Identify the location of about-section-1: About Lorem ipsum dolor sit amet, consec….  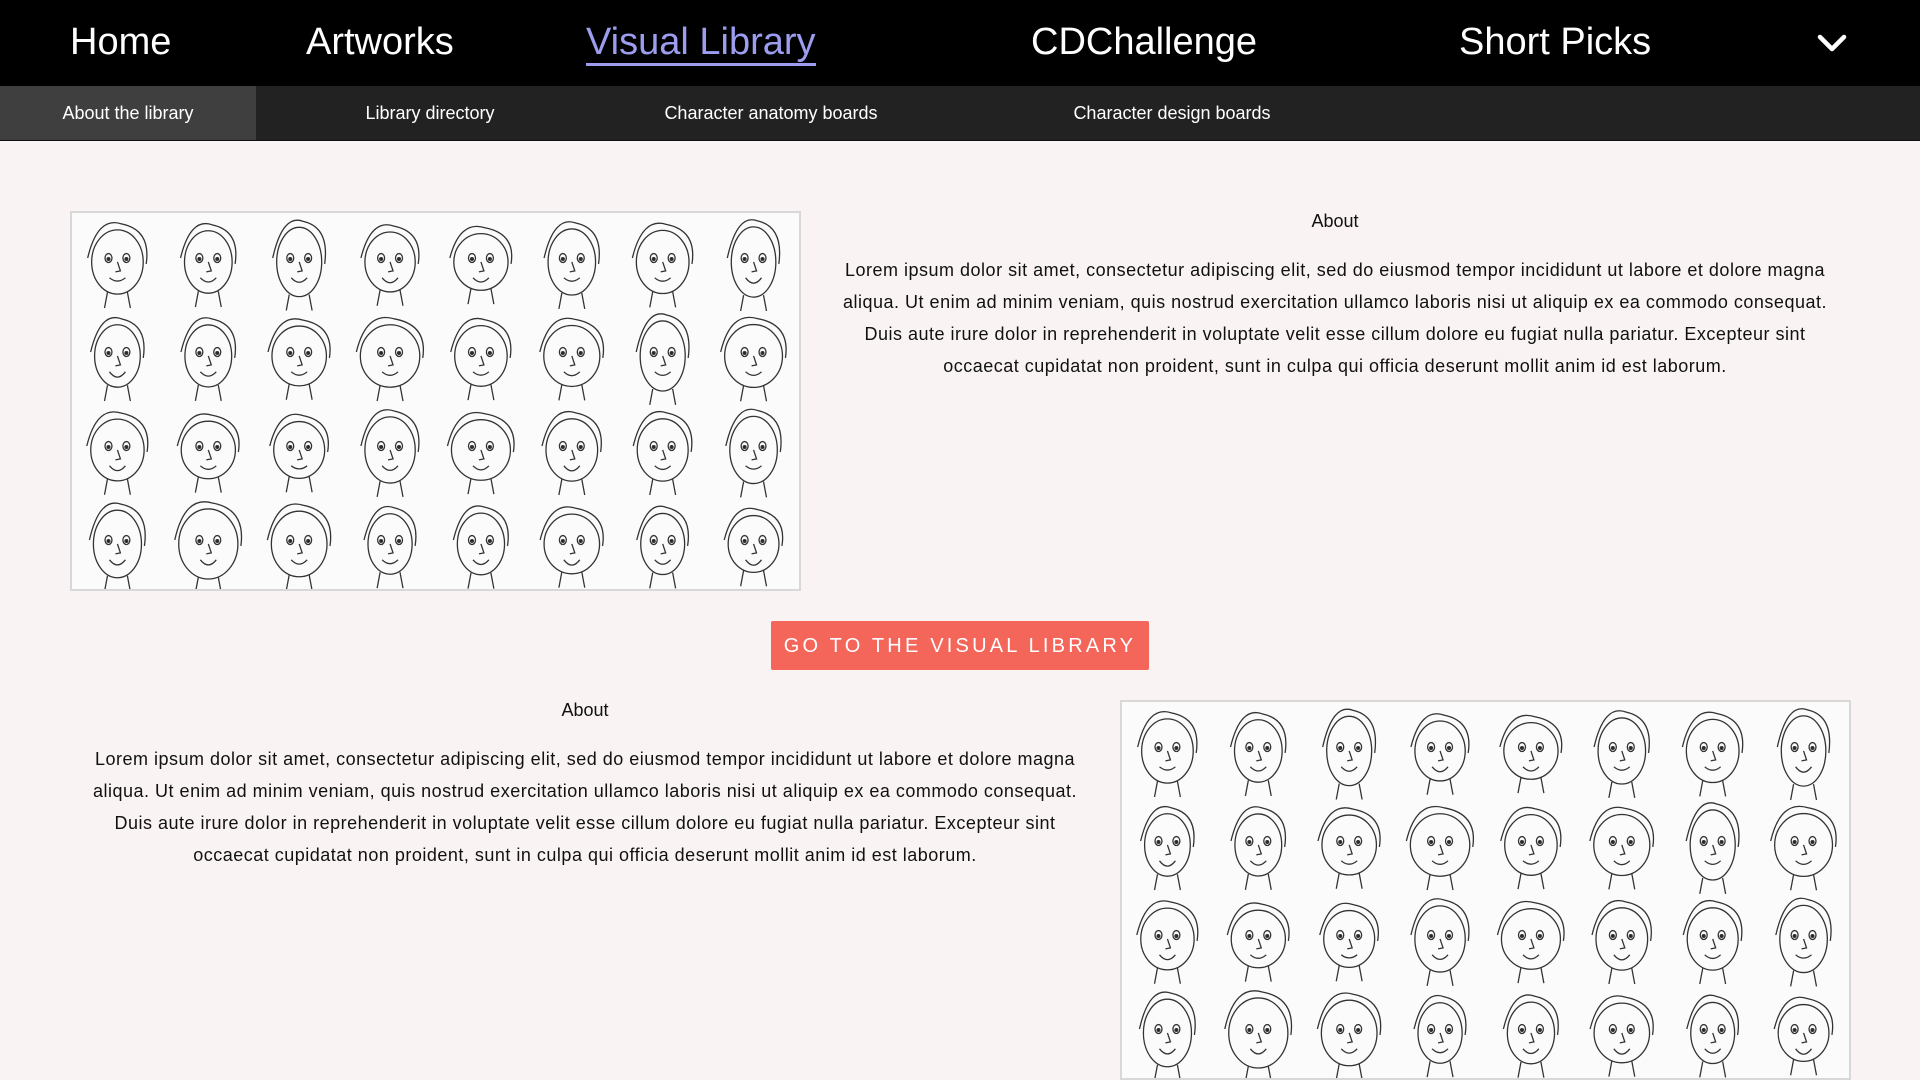
(1335, 296).